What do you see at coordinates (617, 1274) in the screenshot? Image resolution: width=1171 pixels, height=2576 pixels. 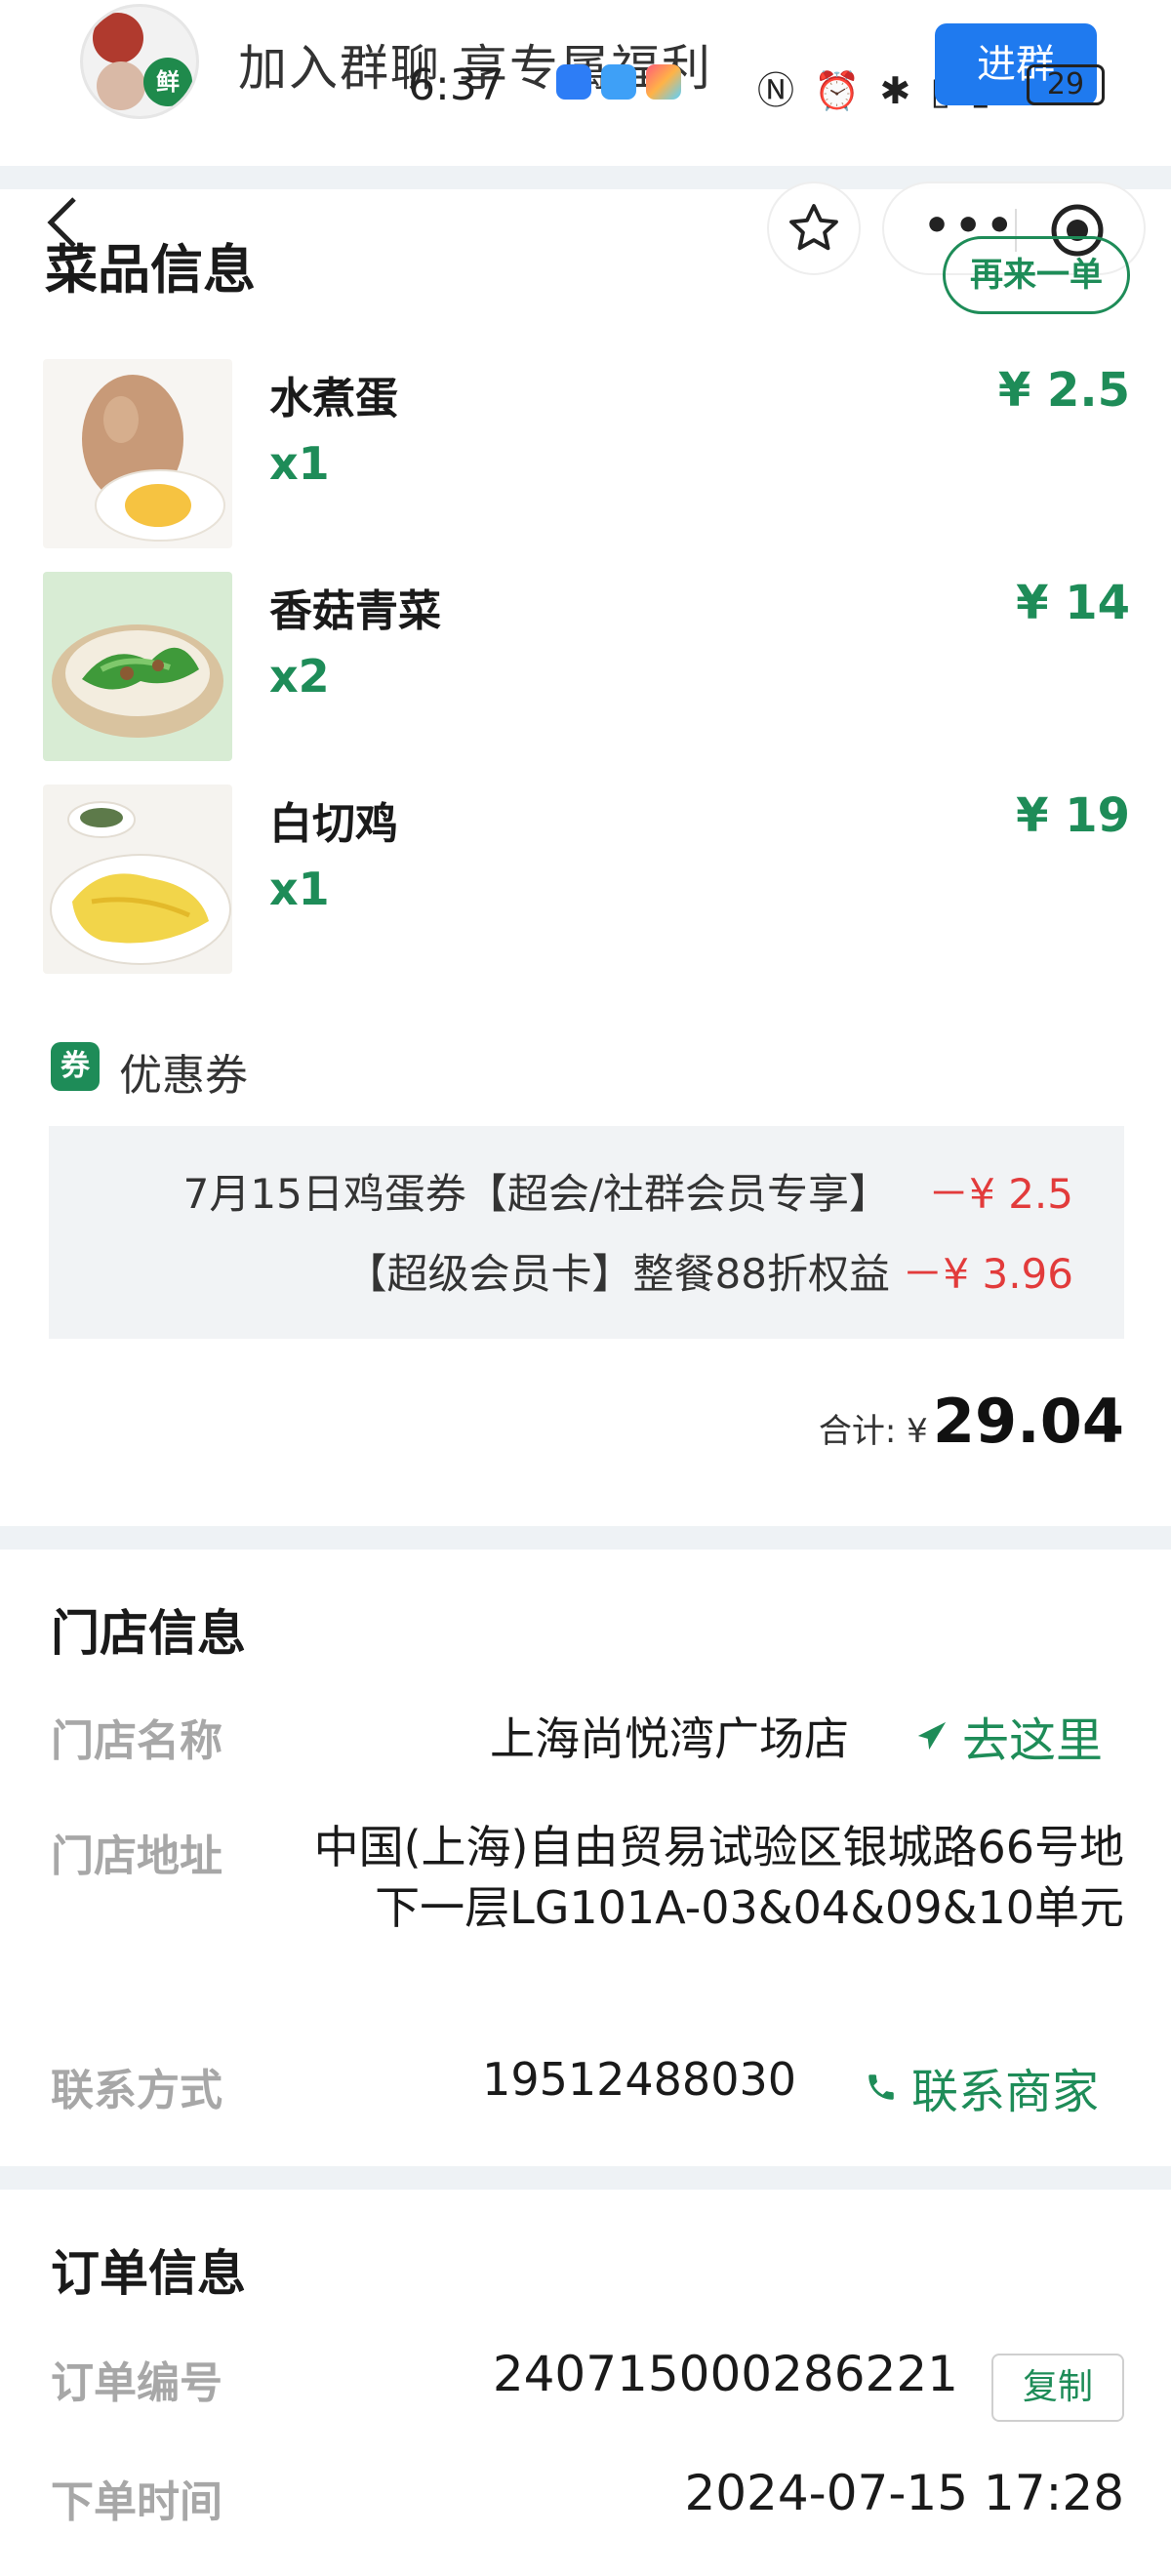 I see `coupon-name: 【超级会员卡】整餐88折权益` at bounding box center [617, 1274].